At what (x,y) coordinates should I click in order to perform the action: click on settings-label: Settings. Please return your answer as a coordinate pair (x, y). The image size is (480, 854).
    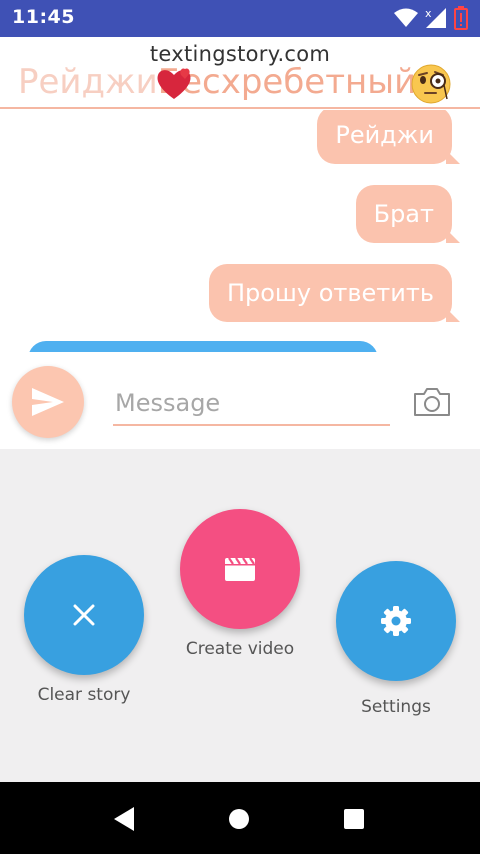
    Looking at the image, I should click on (396, 707).